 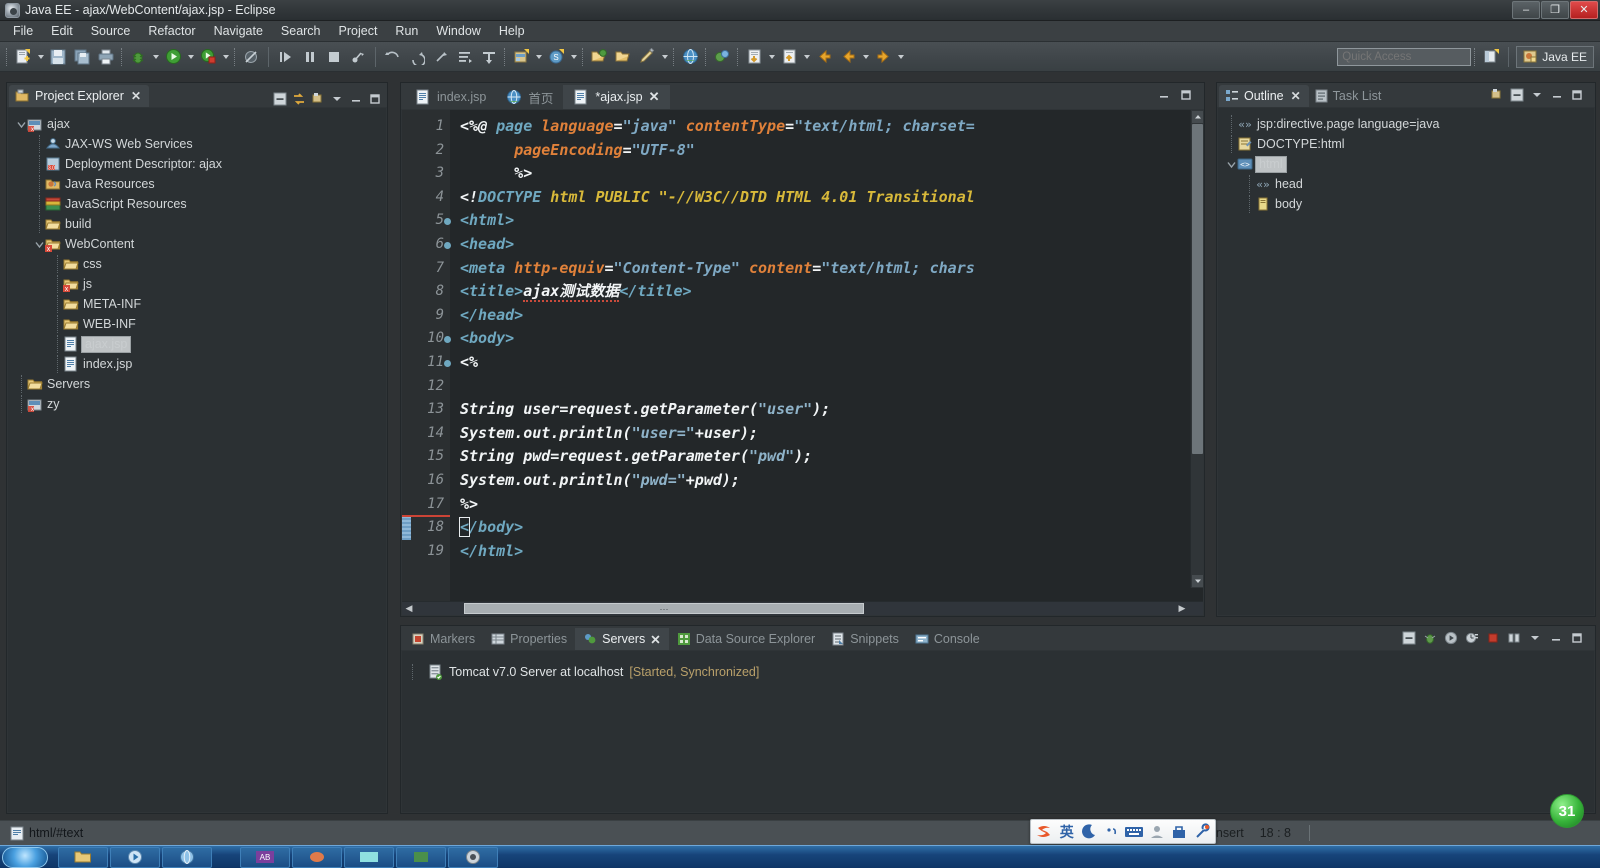 I want to click on servers-collapse-icon, so click(x=1409, y=638).